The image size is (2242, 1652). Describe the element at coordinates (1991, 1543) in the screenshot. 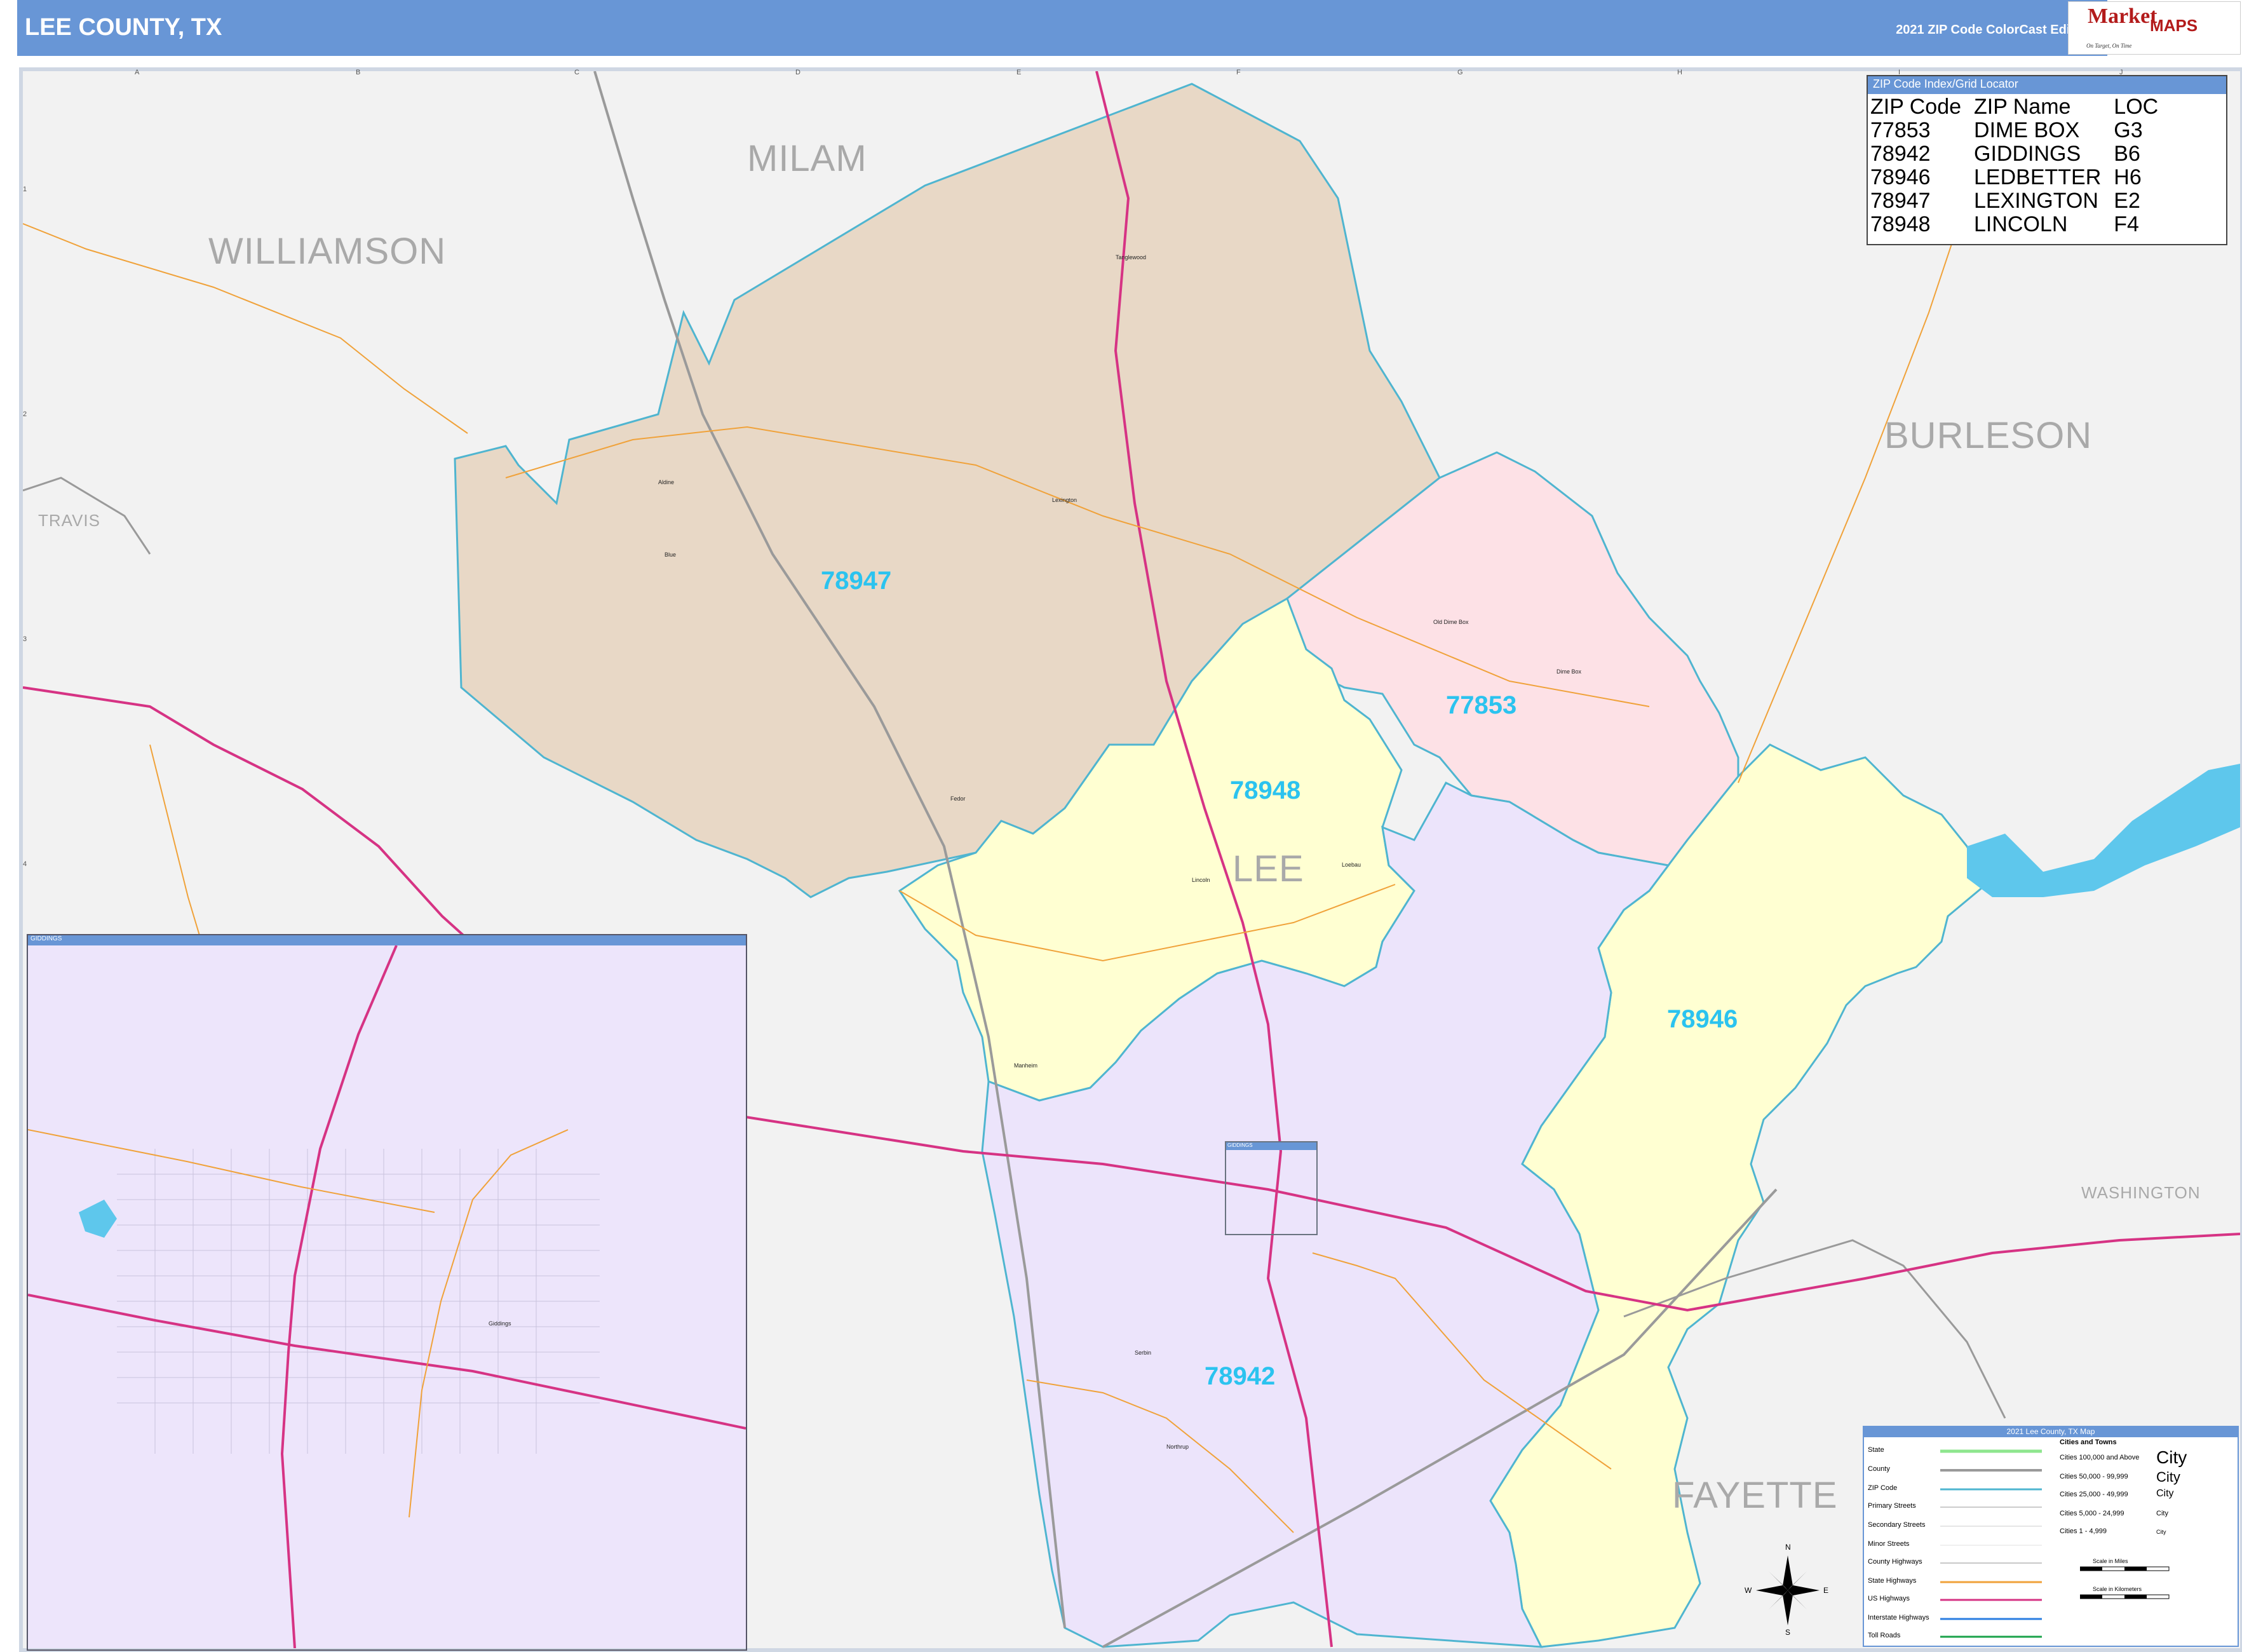

I see `legend-swatches` at that location.